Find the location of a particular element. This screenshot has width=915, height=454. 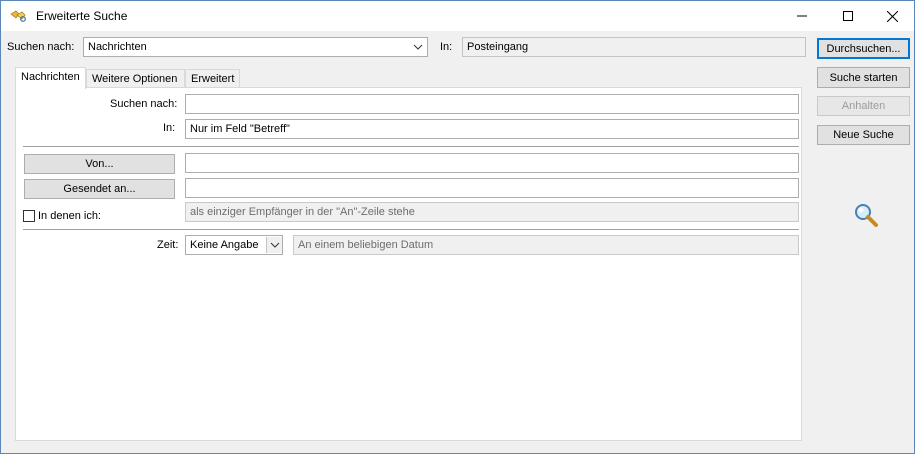

where-i-am-checkbox is located at coordinates (29, 216).